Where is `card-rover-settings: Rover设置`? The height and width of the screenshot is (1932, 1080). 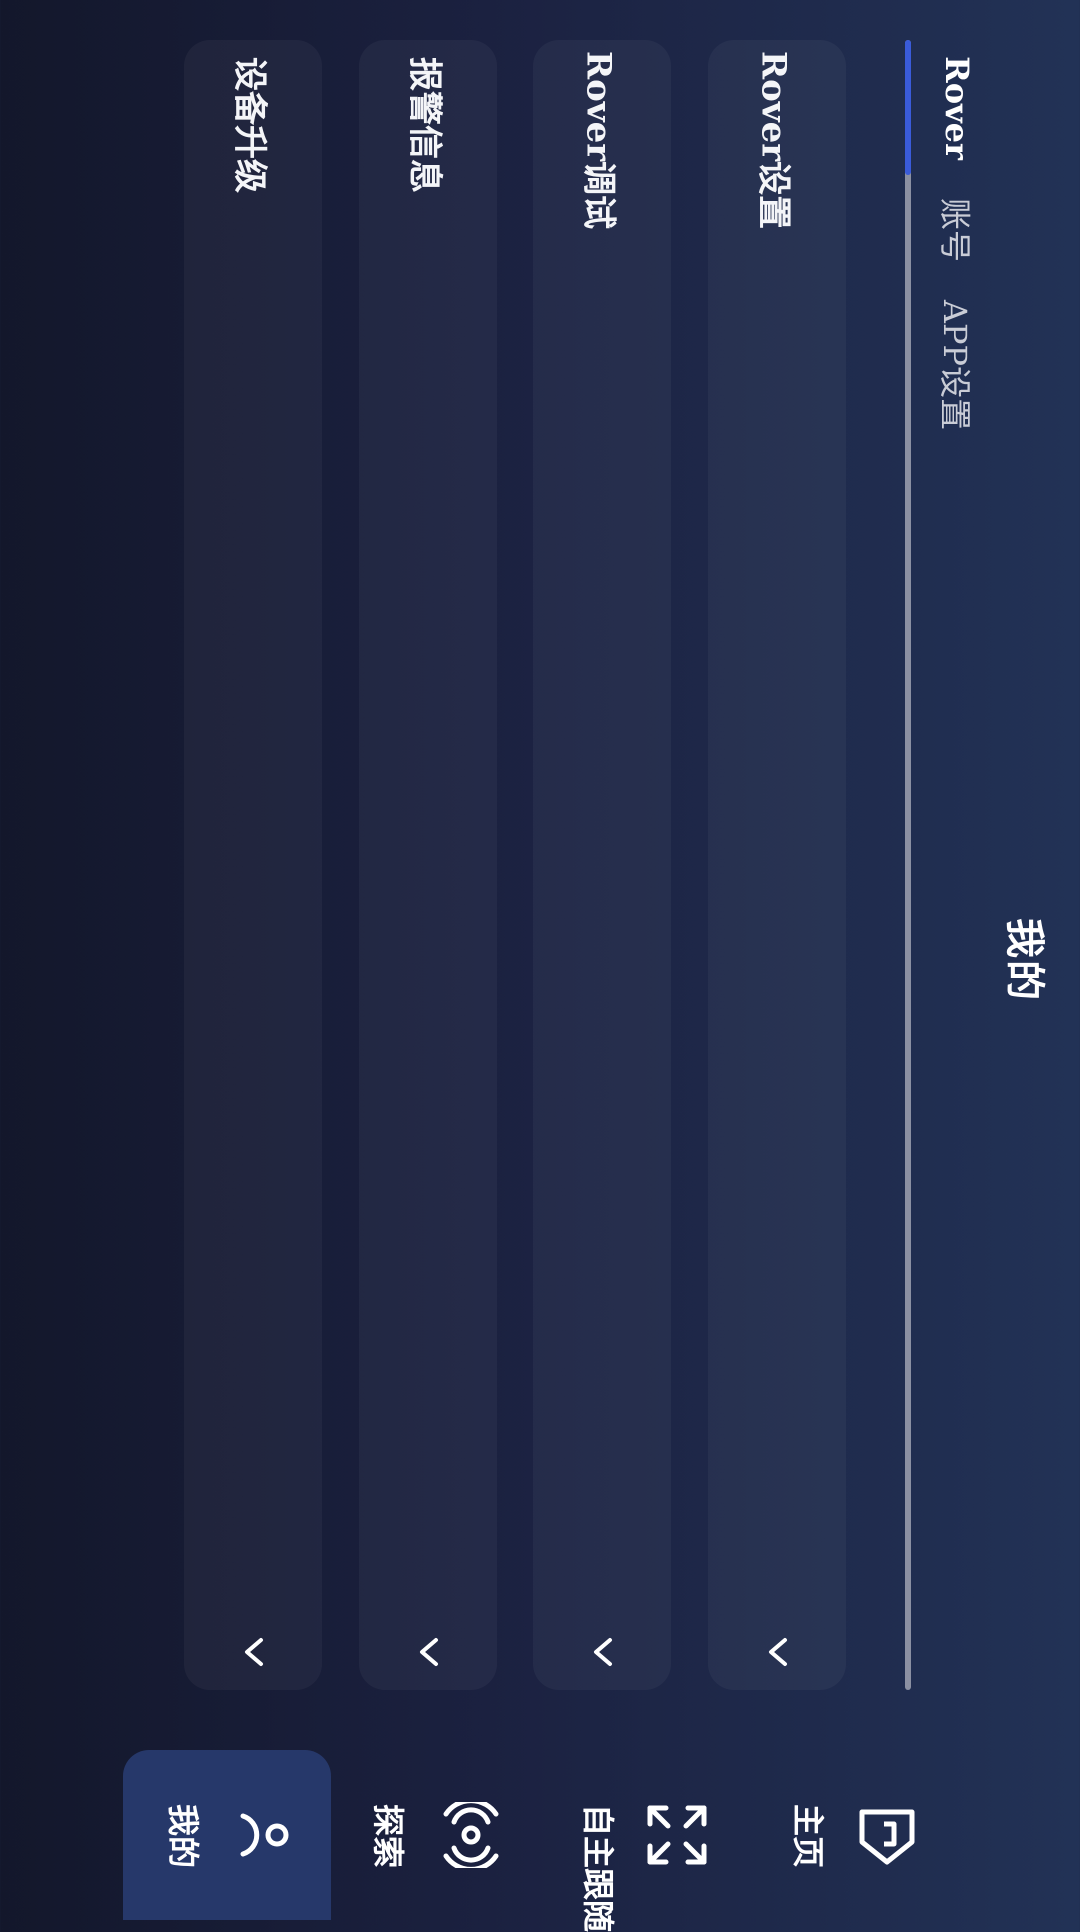
card-rover-settings: Rover设置 is located at coordinates (777, 865).